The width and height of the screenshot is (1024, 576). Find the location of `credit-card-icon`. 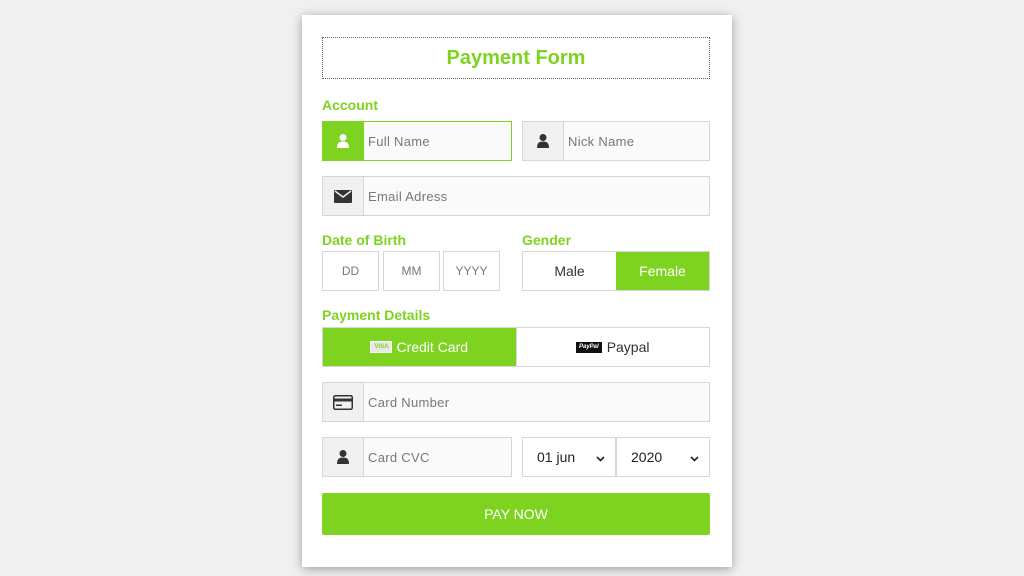

credit-card-icon is located at coordinates (343, 402).